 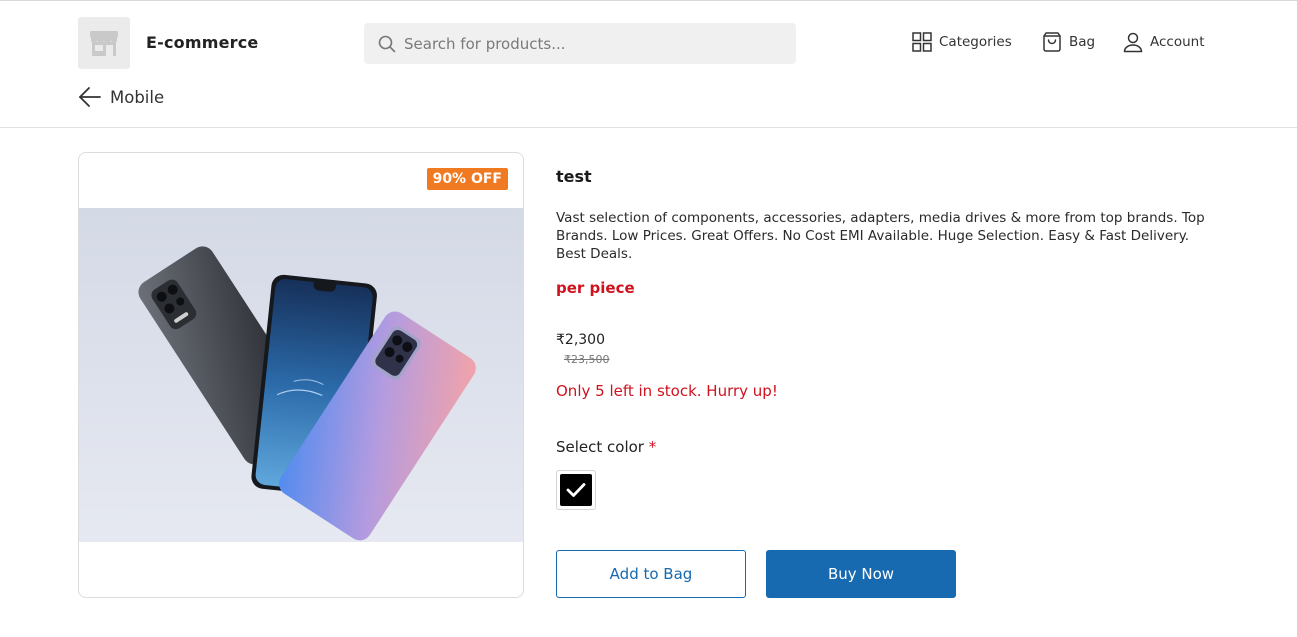 What do you see at coordinates (137, 97) in the screenshot?
I see `breadcrumb-label: Mobile` at bounding box center [137, 97].